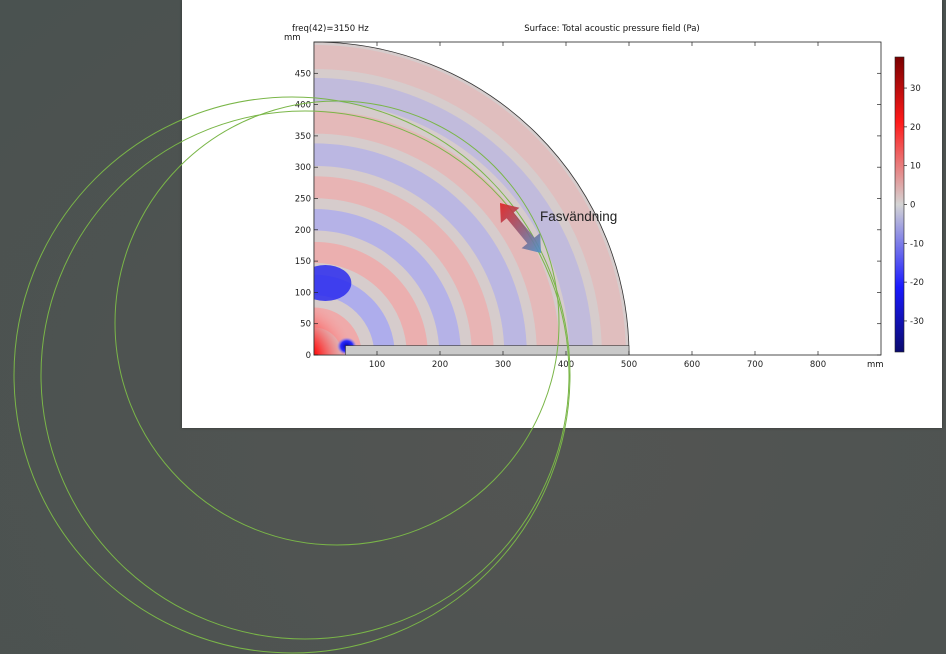 The width and height of the screenshot is (946, 654). What do you see at coordinates (899, 204) in the screenshot?
I see `colorbar` at bounding box center [899, 204].